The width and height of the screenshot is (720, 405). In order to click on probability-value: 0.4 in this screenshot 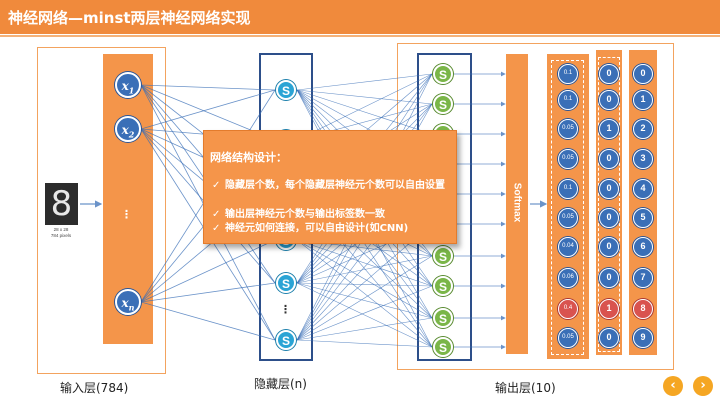, I will do `click(568, 309)`.